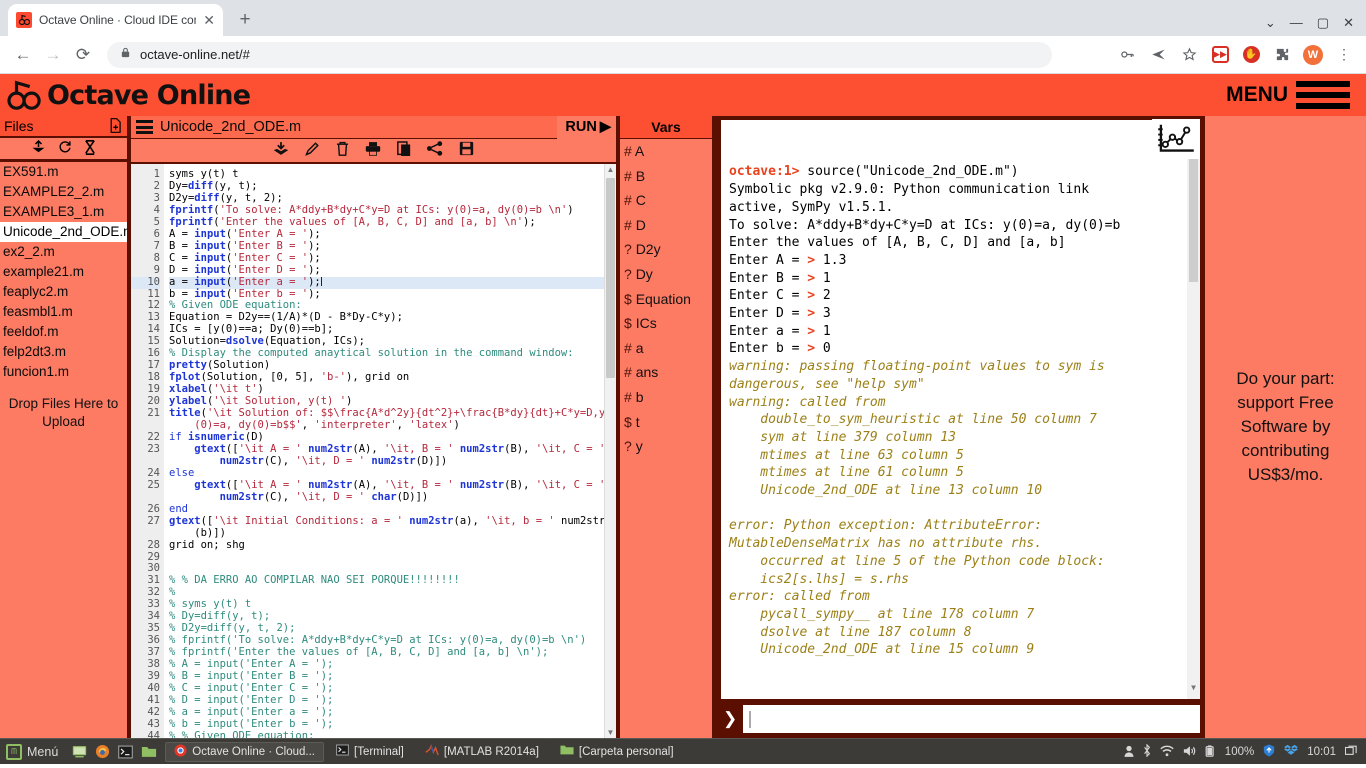 The height and width of the screenshot is (768, 1366). What do you see at coordinates (666, 274) in the screenshot?
I see `vars-list-item: ? Dy` at bounding box center [666, 274].